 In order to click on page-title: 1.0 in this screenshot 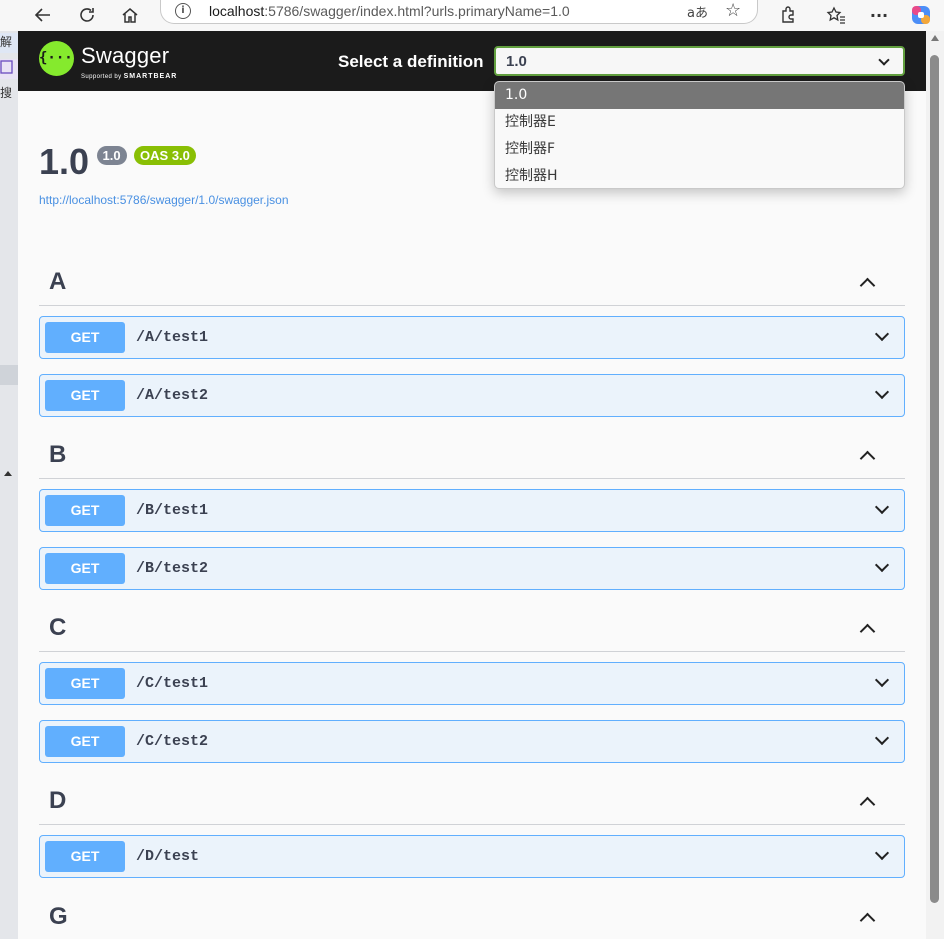, I will do `click(64, 161)`.